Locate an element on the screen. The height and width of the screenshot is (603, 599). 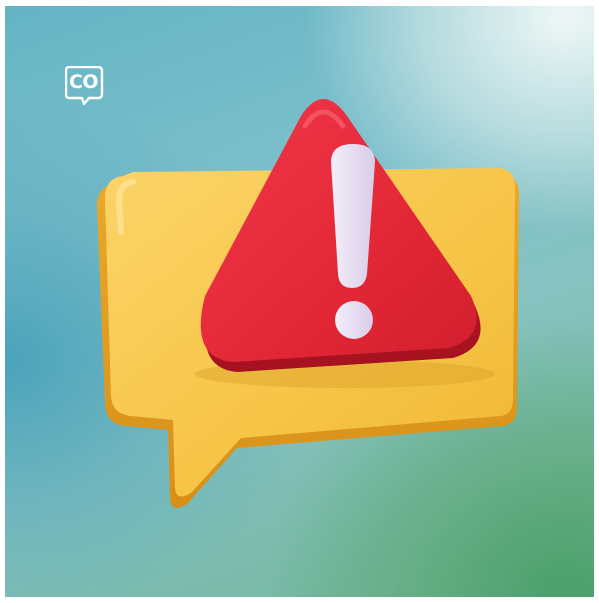
exclamation-dot is located at coordinates (354, 320).